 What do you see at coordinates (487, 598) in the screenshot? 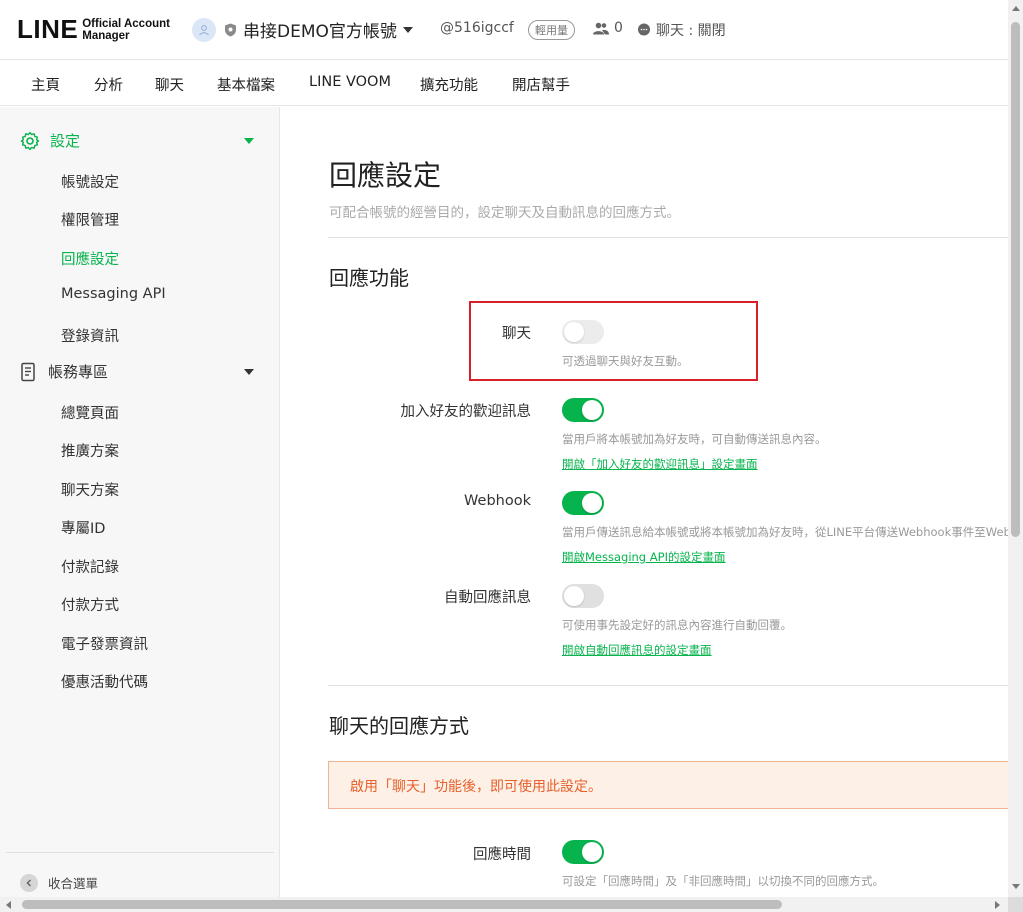
I see `auto-reply-toggle-label: 自動回應訊息` at bounding box center [487, 598].